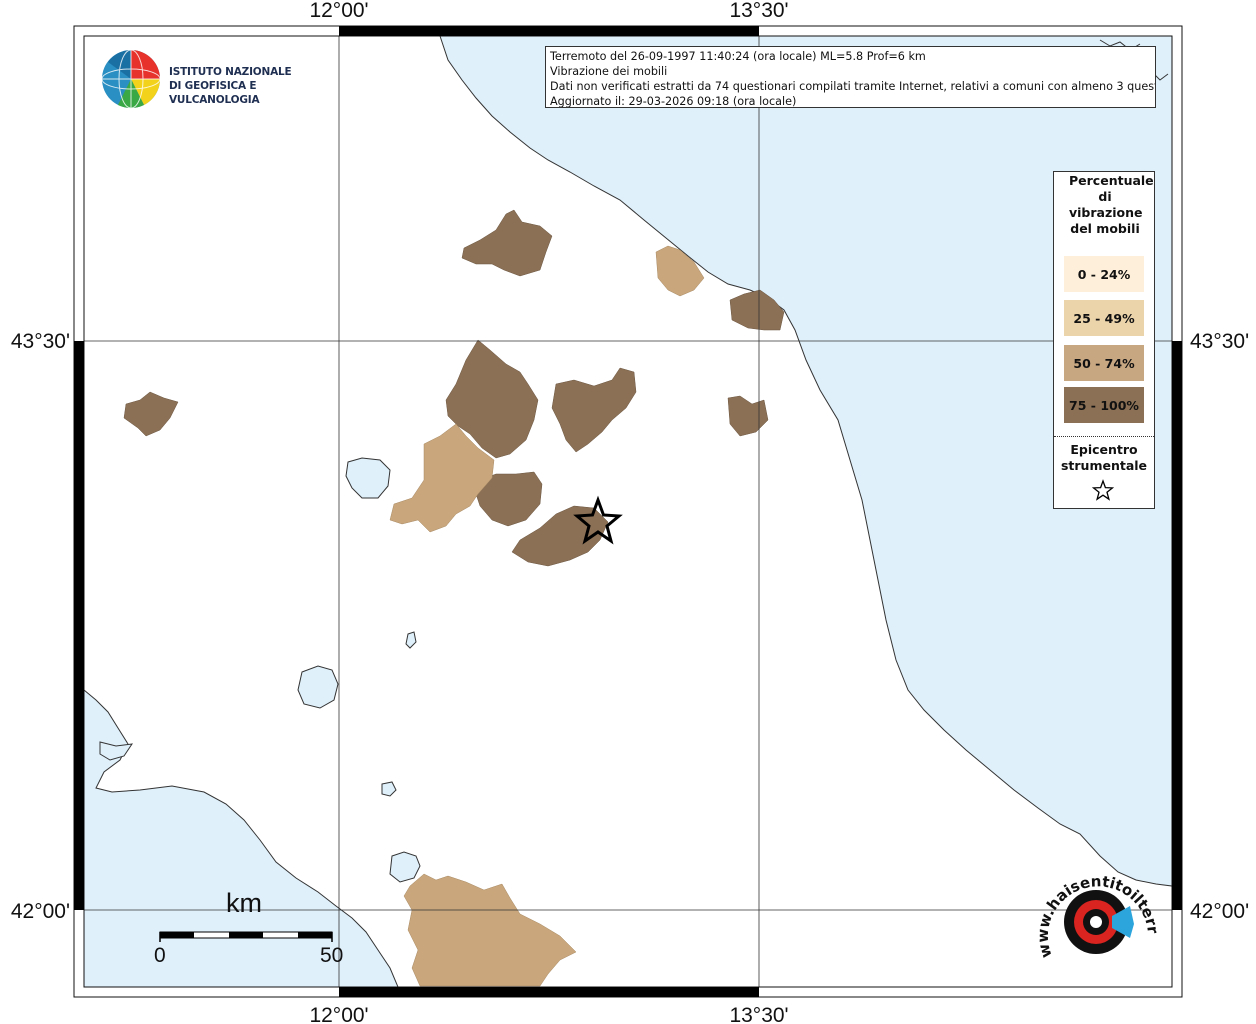 This screenshot has width=1256, height=1024. Describe the element at coordinates (758, 11) in the screenshot. I see `coord-top-right: 13°30'` at that location.